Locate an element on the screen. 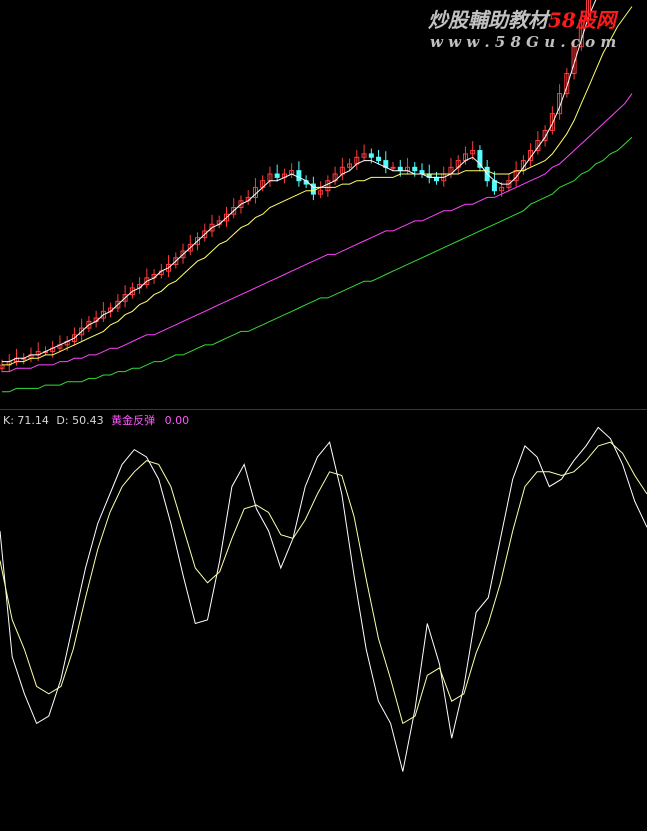  watermark-title-text: 炒股輔助教材 is located at coordinates (488, 20).